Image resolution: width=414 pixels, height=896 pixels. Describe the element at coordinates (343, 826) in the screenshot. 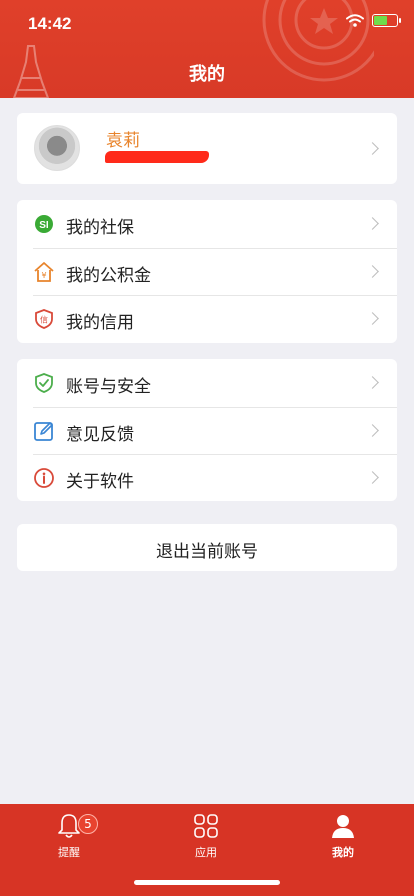

I see `person-icon` at that location.